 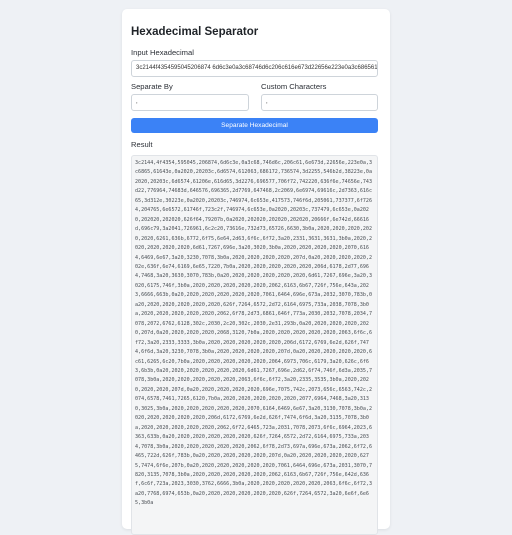 I want to click on page-title: Hexadecimal Separator, so click(x=195, y=32).